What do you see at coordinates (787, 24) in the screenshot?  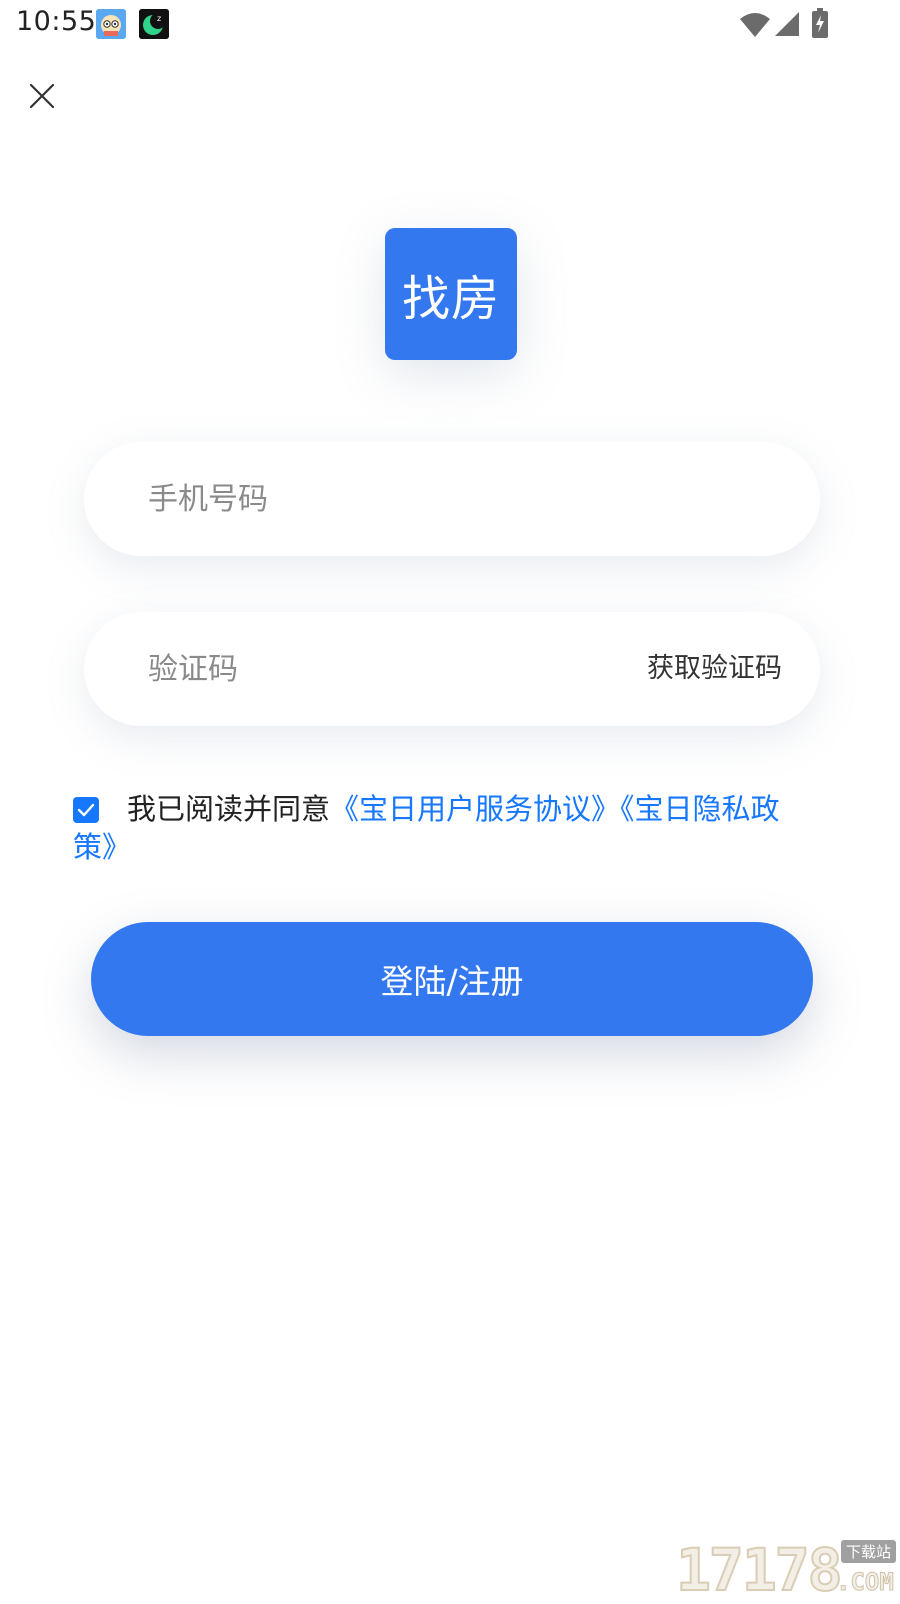 I see `signal-icon` at bounding box center [787, 24].